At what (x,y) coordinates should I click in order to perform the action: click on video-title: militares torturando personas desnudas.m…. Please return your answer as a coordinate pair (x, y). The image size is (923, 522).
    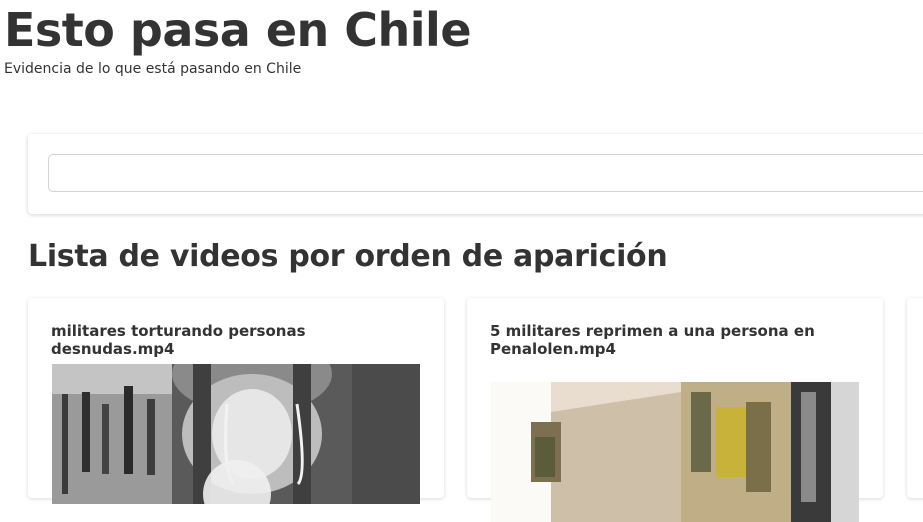
    Looking at the image, I should click on (231, 340).